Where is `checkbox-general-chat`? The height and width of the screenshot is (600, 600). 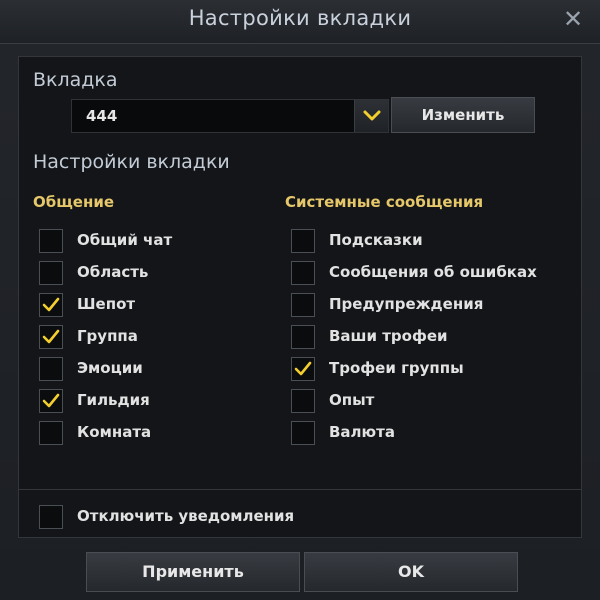 checkbox-general-chat is located at coordinates (51, 241).